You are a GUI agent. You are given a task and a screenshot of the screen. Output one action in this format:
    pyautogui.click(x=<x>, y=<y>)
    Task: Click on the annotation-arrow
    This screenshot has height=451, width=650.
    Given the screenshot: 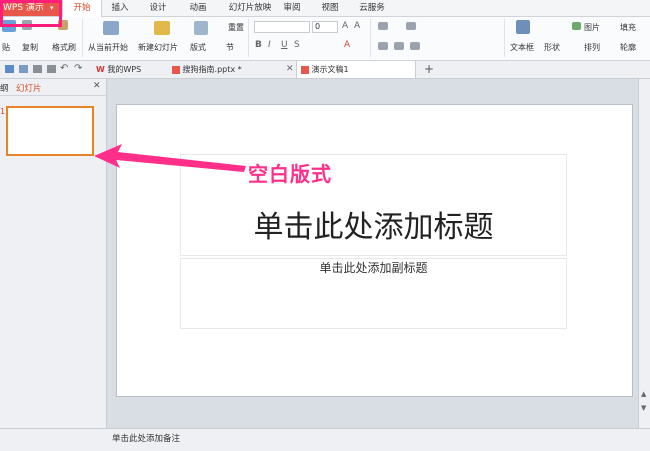 What is the action you would take?
    pyautogui.click(x=170, y=158)
    